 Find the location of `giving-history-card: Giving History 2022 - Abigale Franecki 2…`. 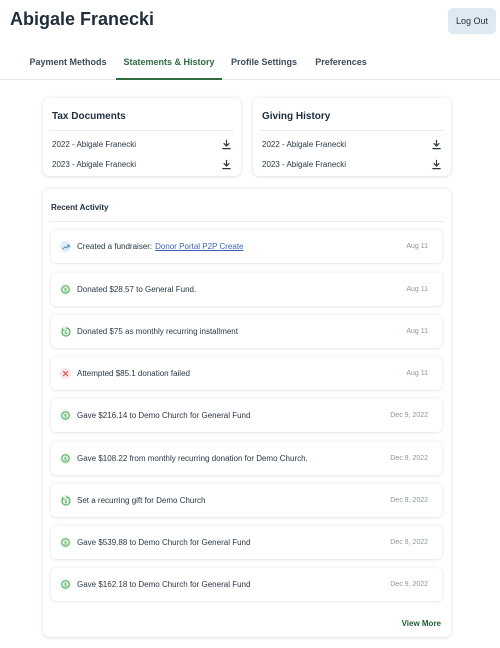

giving-history-card: Giving History 2022 - Abigale Franecki 2… is located at coordinates (352, 137).